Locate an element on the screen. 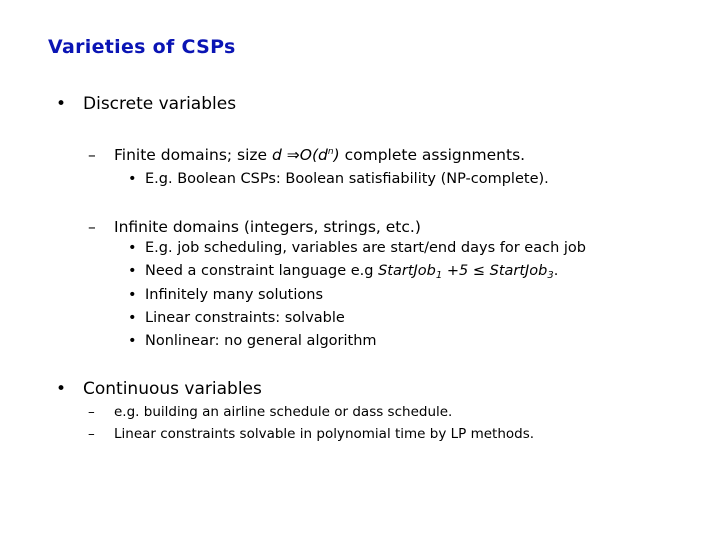  text: Need a constraint language e.g is located at coordinates (262, 271).